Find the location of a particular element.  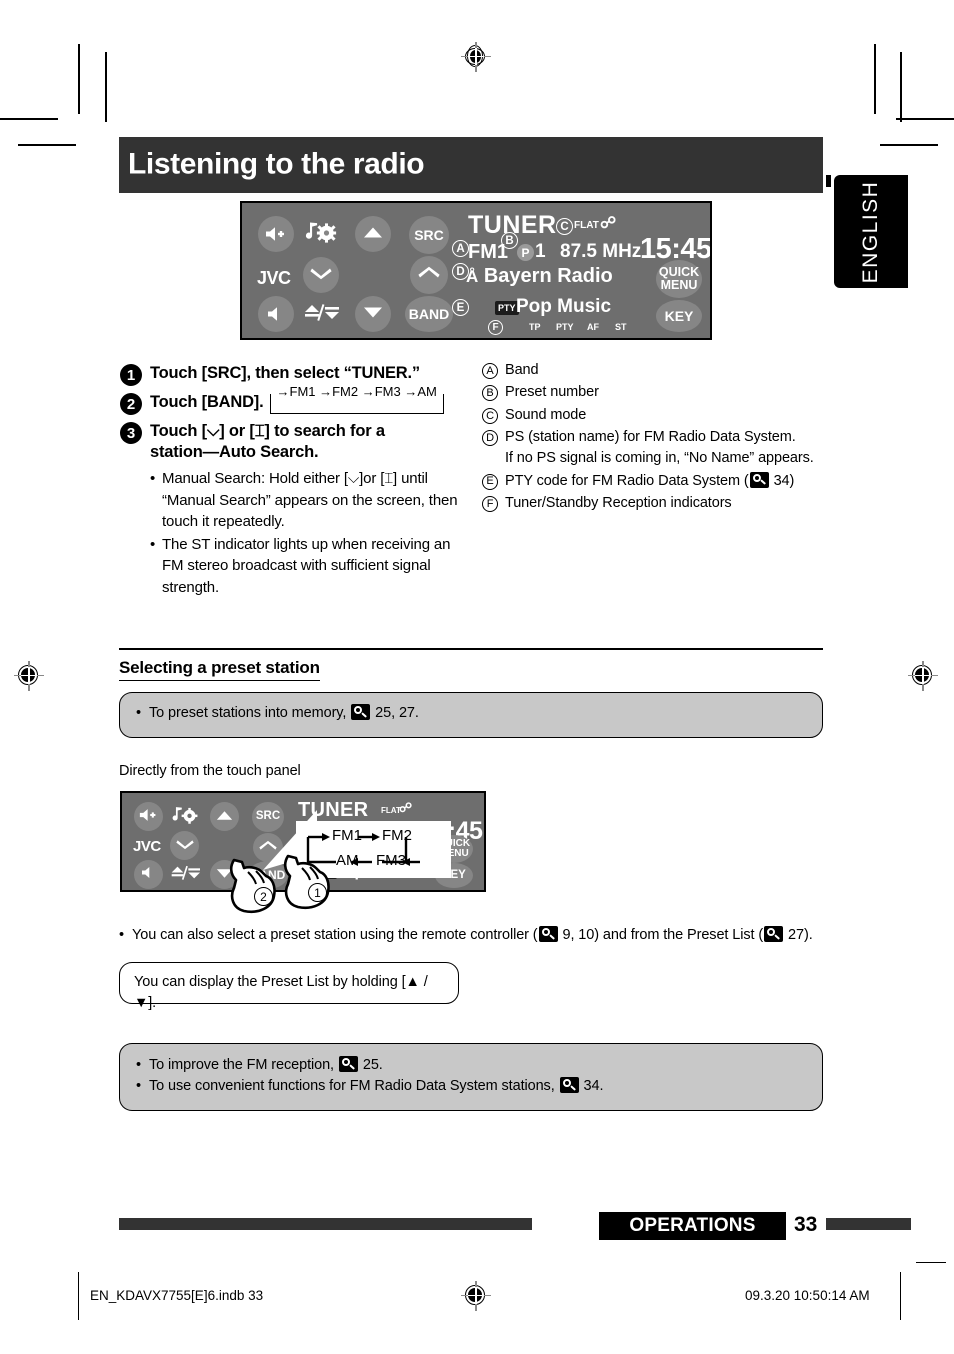

volume-down-button is located at coordinates (276, 314).